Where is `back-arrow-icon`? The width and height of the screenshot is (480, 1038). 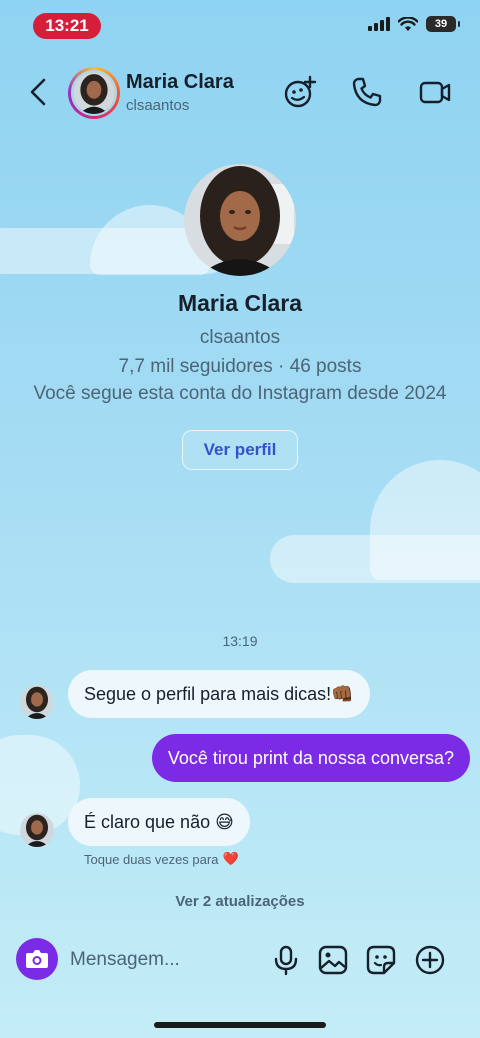
back-arrow-icon is located at coordinates (39, 92).